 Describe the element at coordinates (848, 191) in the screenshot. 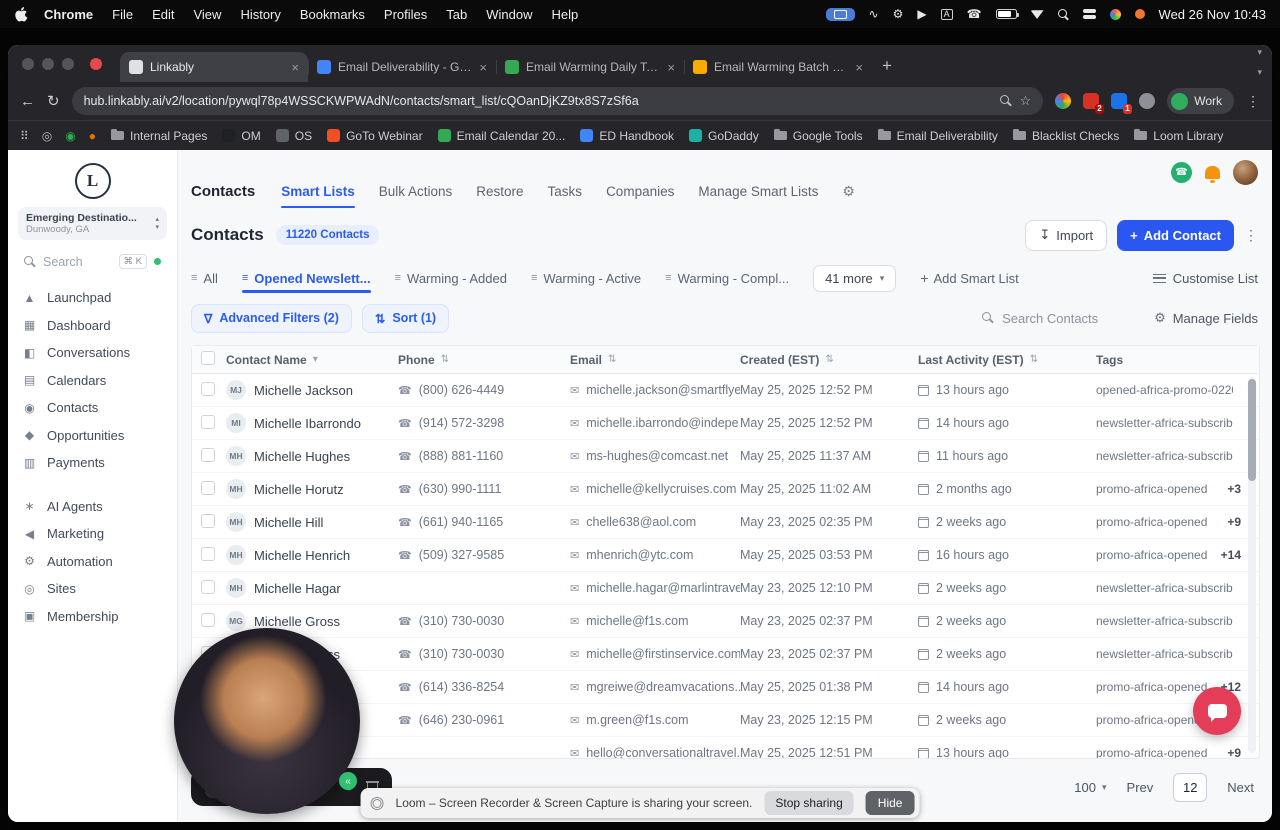

I see `settings-gear-icon: ⚙` at that location.